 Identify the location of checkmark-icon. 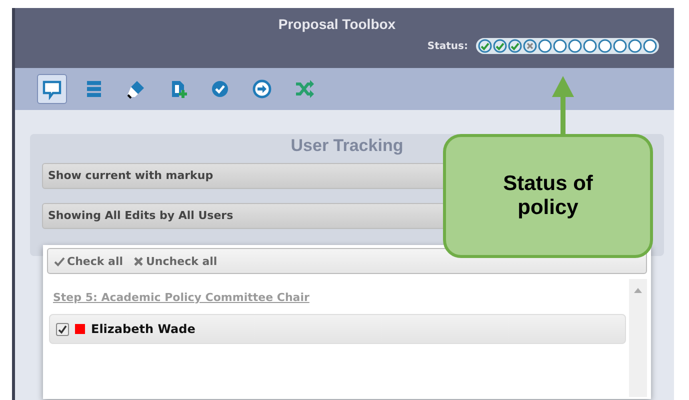
(59, 261).